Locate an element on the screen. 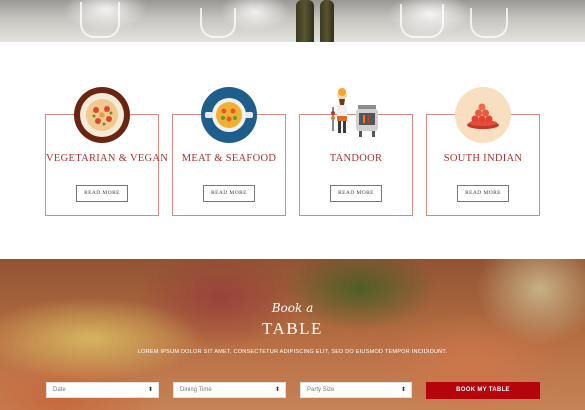  category-title: TANDOOR is located at coordinates (356, 158).